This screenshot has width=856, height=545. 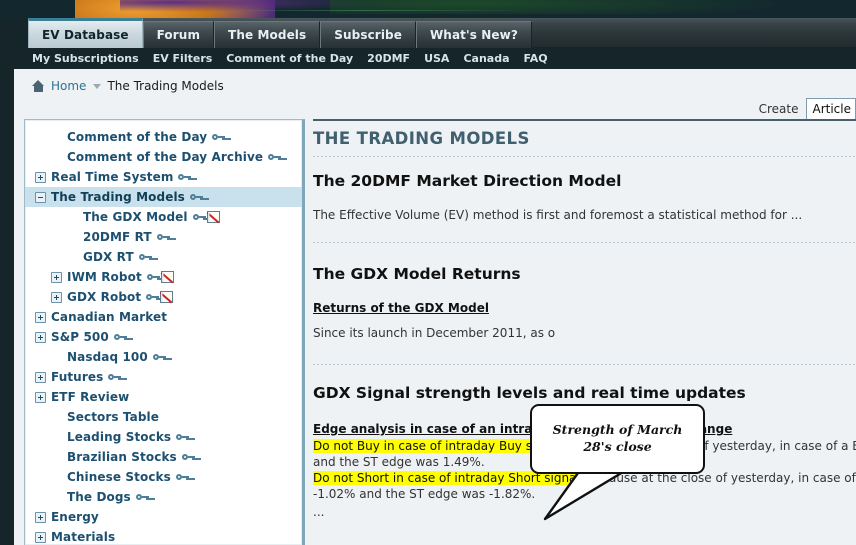 I want to click on sidebar-item-s-p-500: S&P 500, so click(x=163, y=337).